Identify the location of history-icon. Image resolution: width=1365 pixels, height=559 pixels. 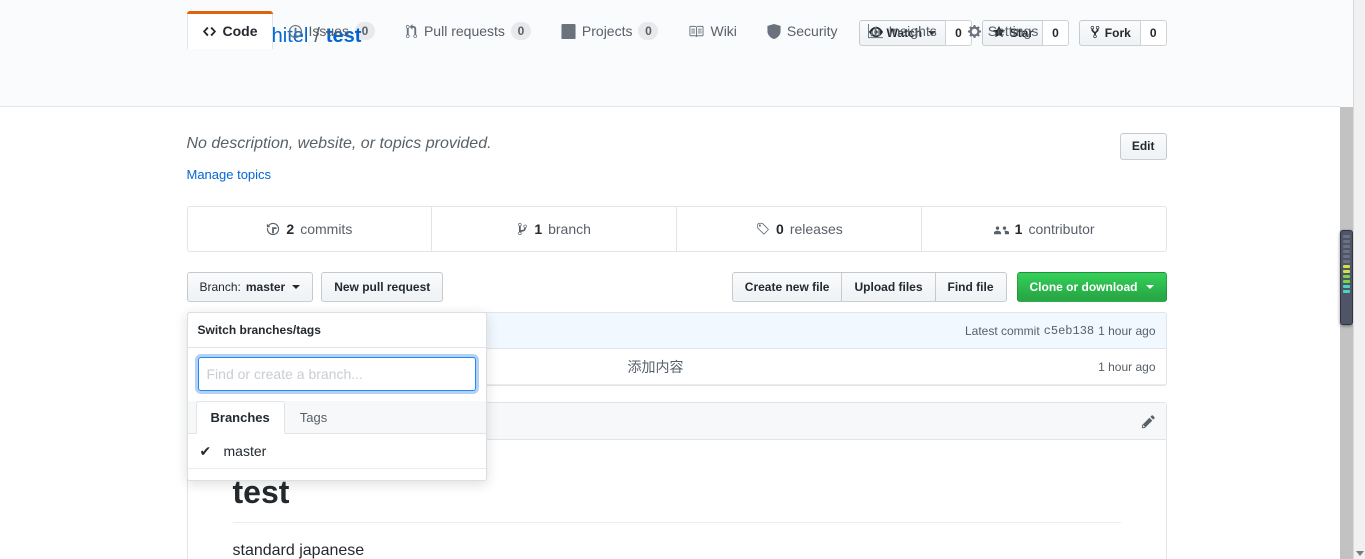
(273, 229).